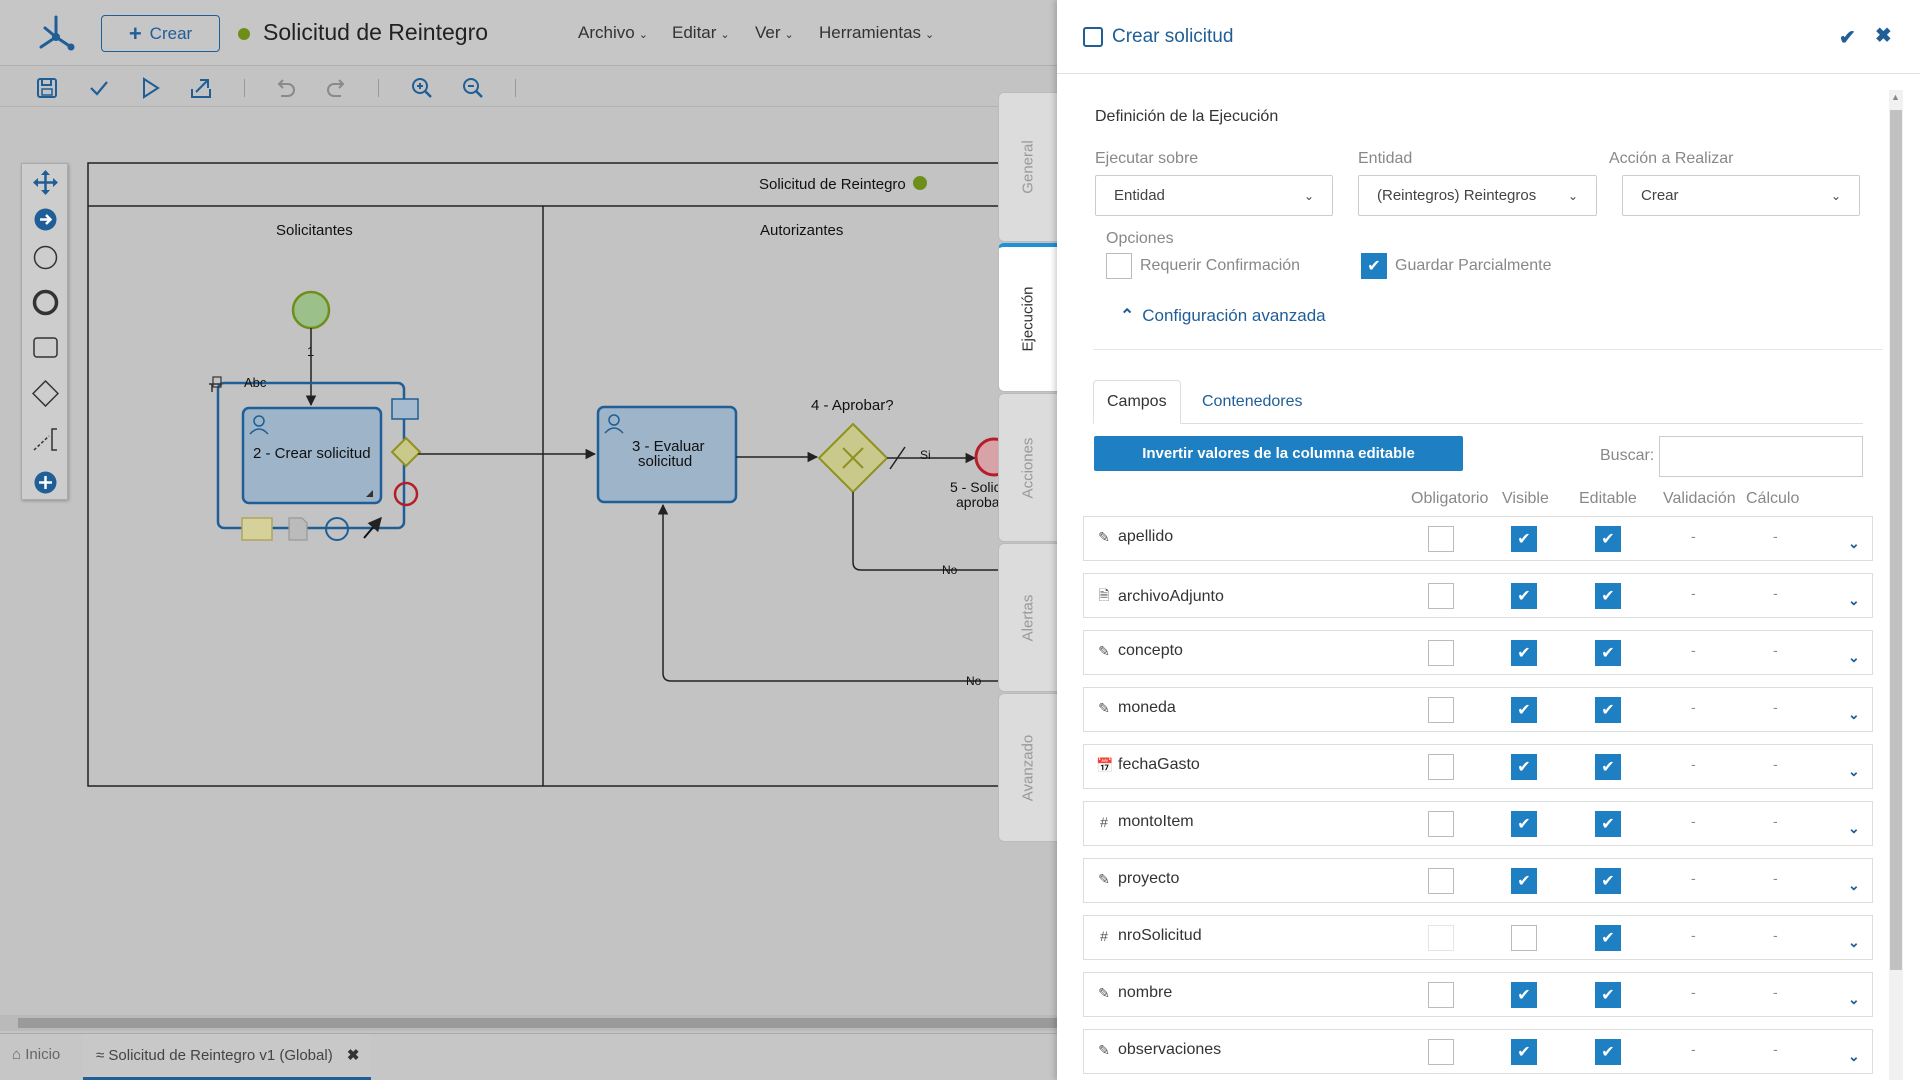 The height and width of the screenshot is (1080, 1920). What do you see at coordinates (422, 88) in the screenshot?
I see `zoom-in-icon` at bounding box center [422, 88].